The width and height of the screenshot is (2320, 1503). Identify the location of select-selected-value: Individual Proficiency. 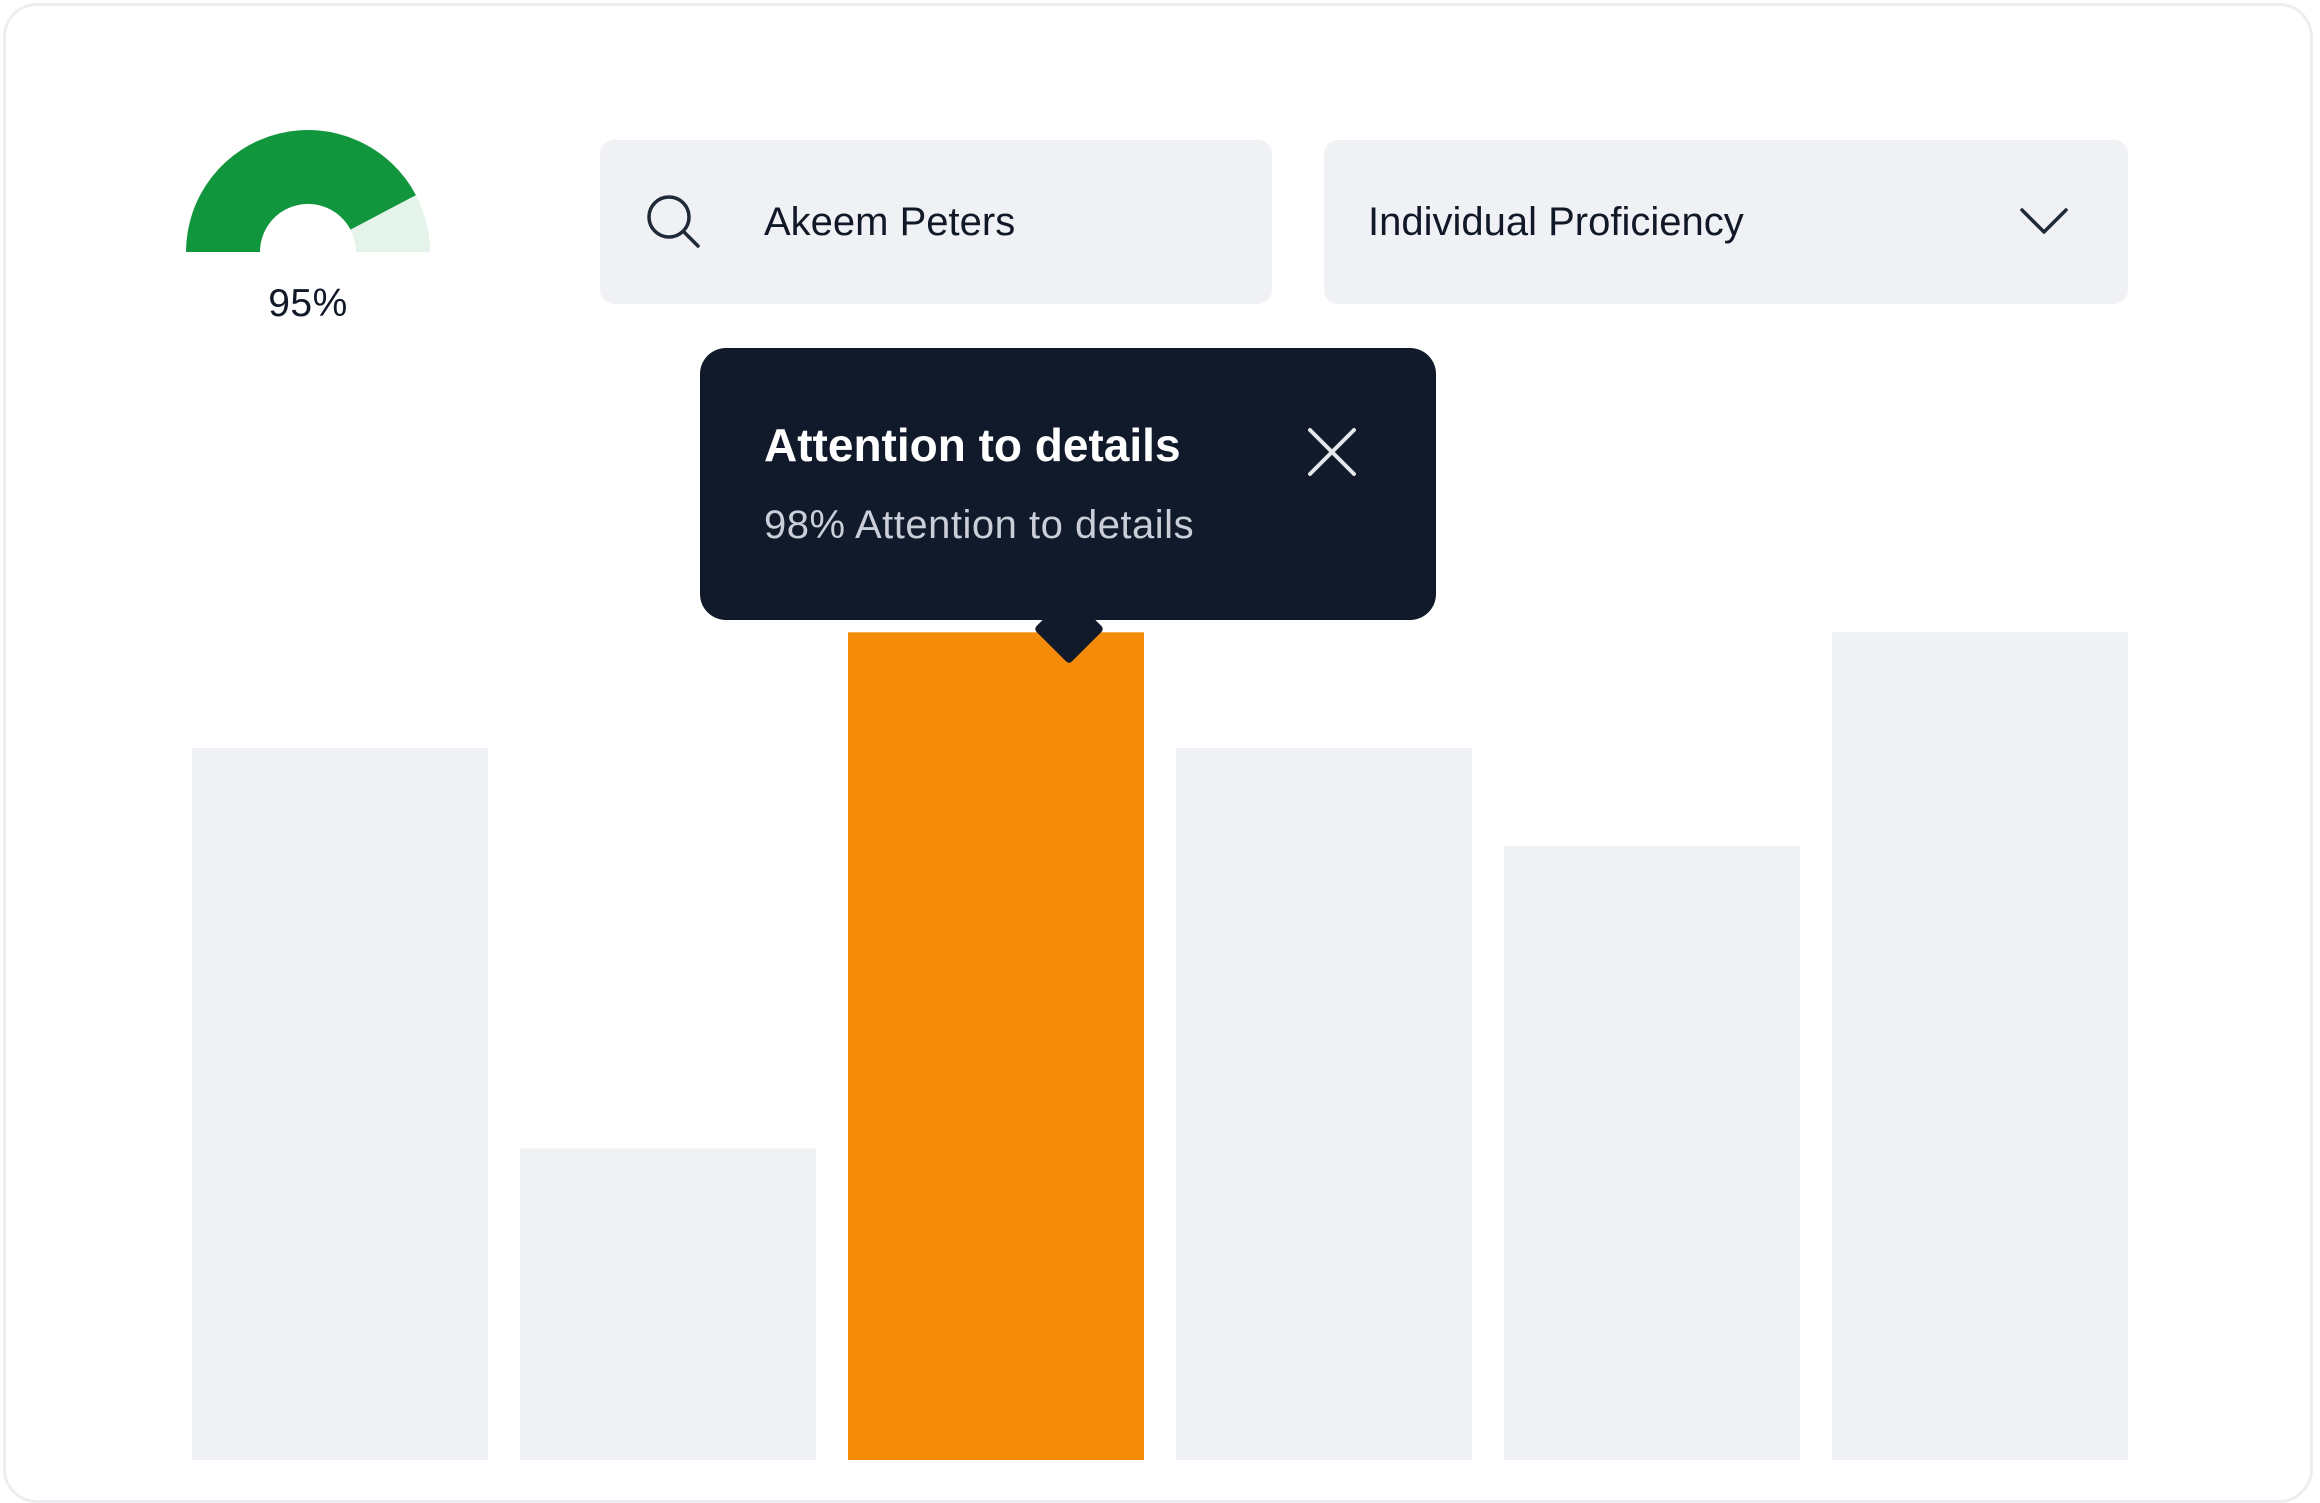
(1556, 222).